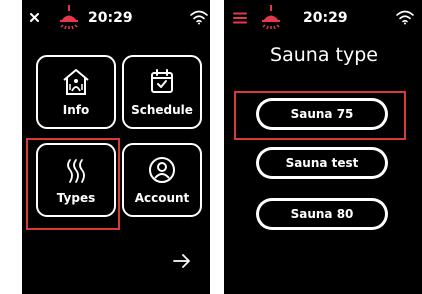 The height and width of the screenshot is (294, 422). Describe the element at coordinates (240, 18) in the screenshot. I see `menu-icon` at that location.